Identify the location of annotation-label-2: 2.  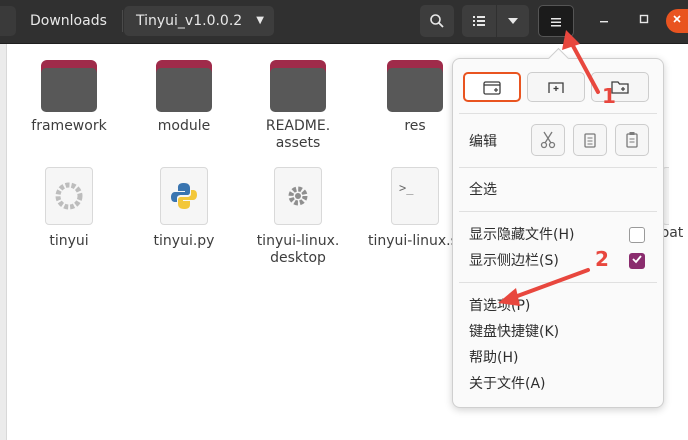
(602, 259).